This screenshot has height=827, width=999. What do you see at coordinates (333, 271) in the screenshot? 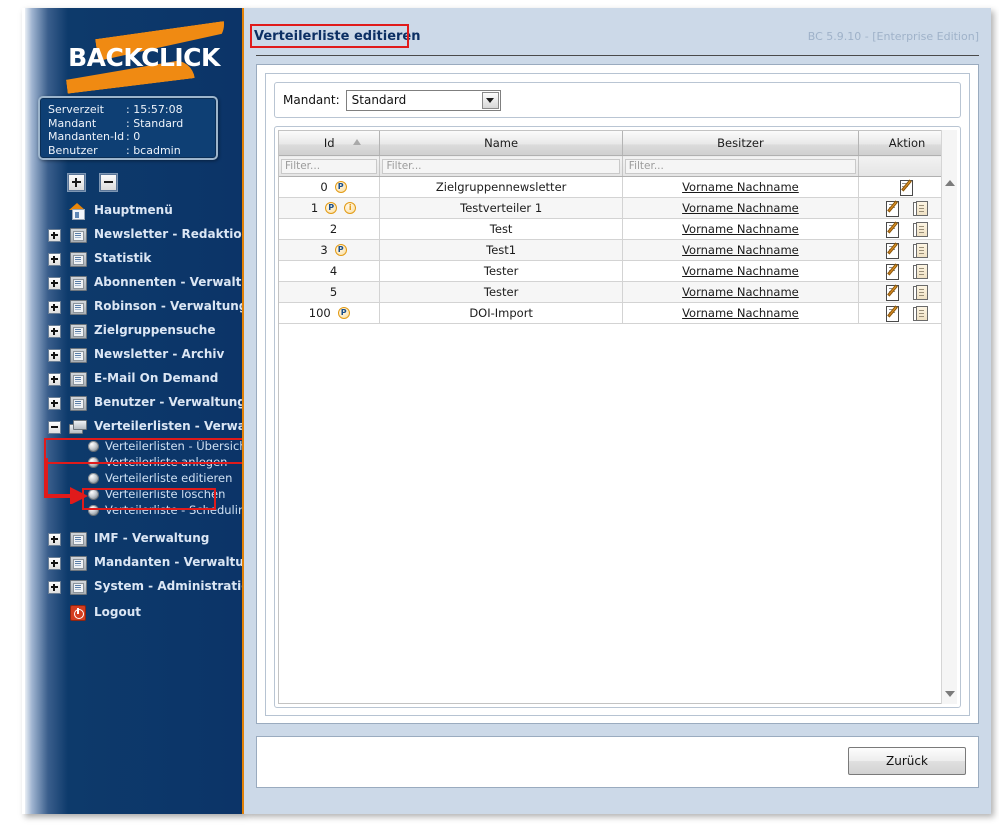
I see `row-id: 4` at bounding box center [333, 271].